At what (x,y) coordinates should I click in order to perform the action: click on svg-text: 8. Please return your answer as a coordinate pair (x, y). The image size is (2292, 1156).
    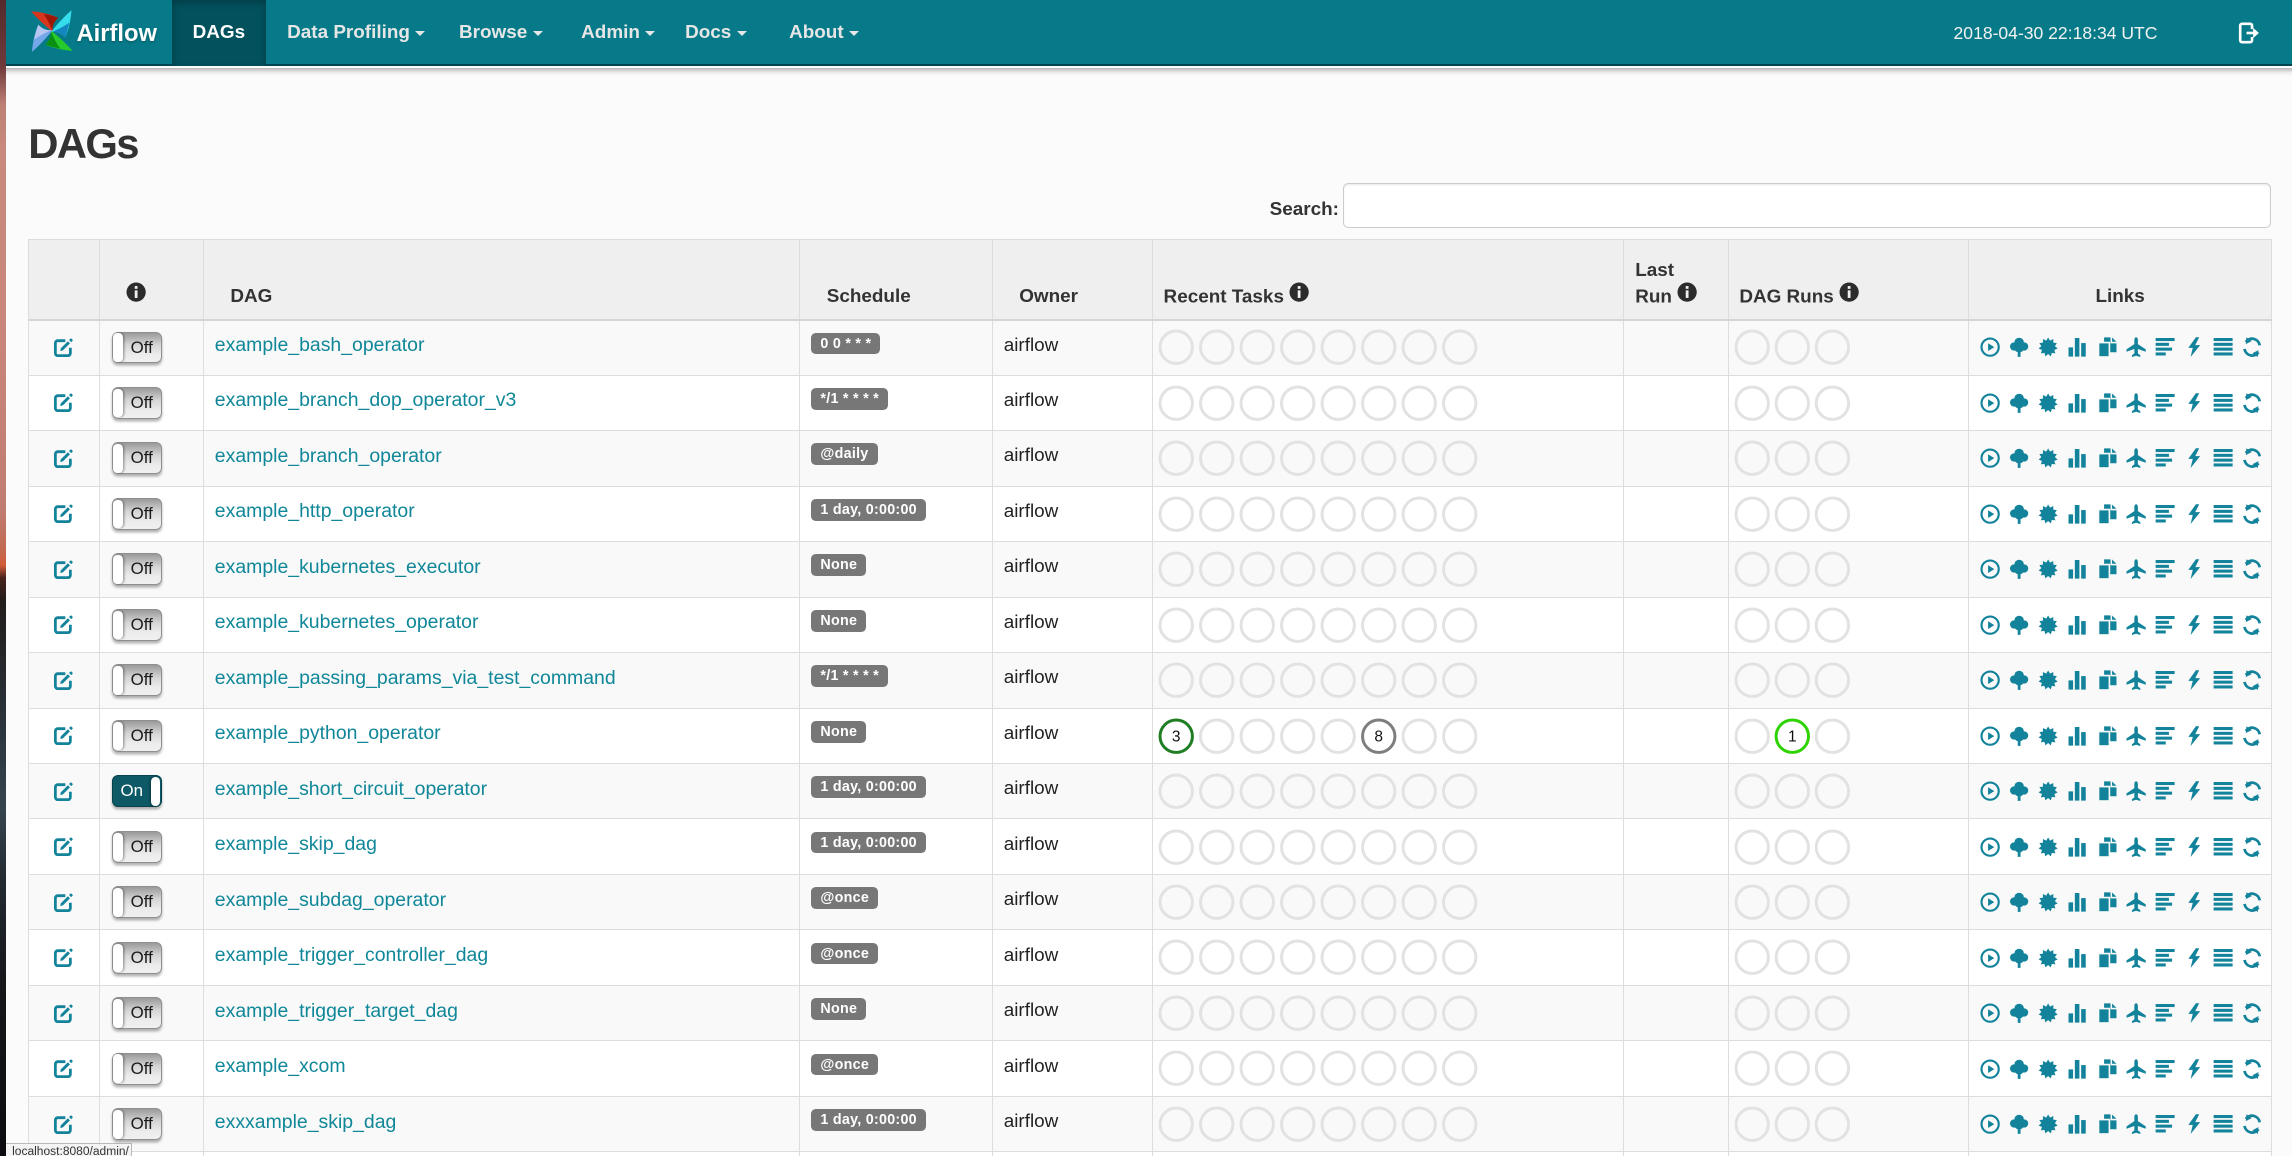
    Looking at the image, I should click on (1379, 736).